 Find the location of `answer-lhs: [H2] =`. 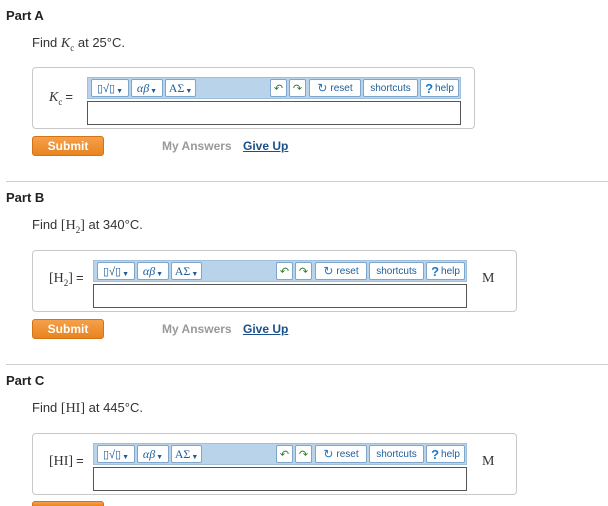

answer-lhs: [H2] = is located at coordinates (66, 279).